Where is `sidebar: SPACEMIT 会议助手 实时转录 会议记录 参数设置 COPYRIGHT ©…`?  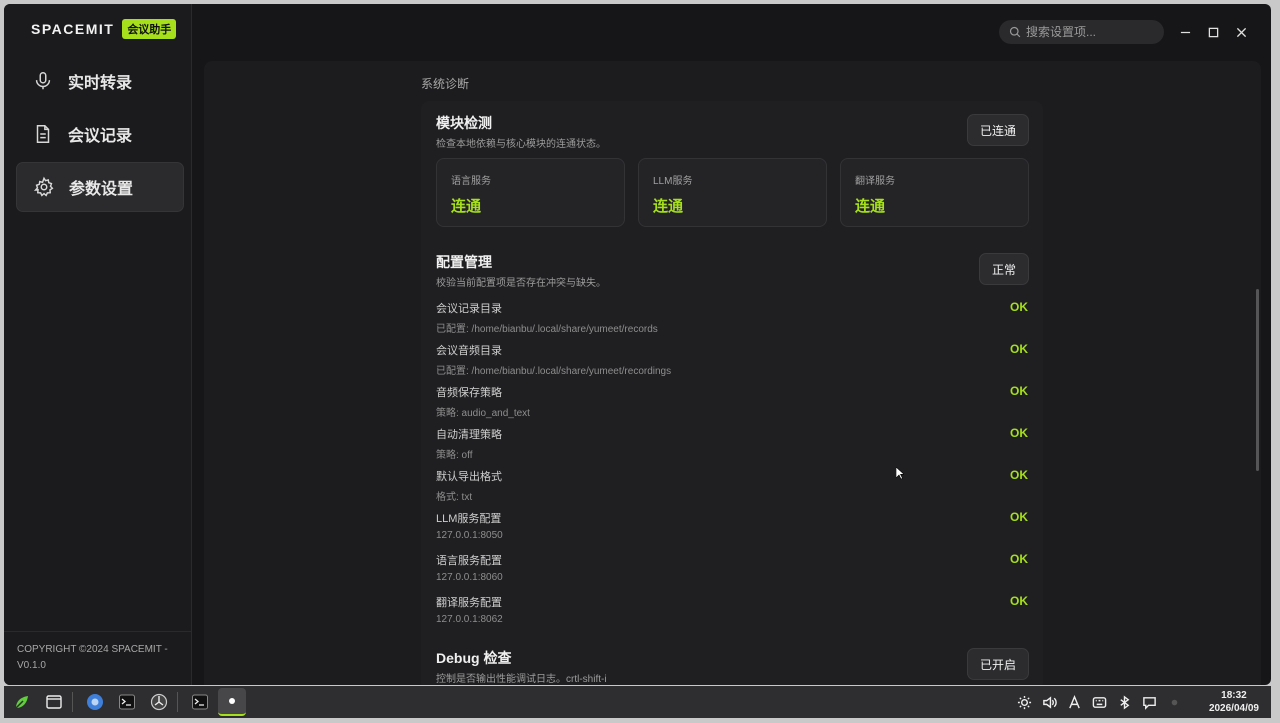 sidebar: SPACEMIT 会议助手 实时转录 会议记录 参数设置 COPYRIGHT ©… is located at coordinates (98, 344).